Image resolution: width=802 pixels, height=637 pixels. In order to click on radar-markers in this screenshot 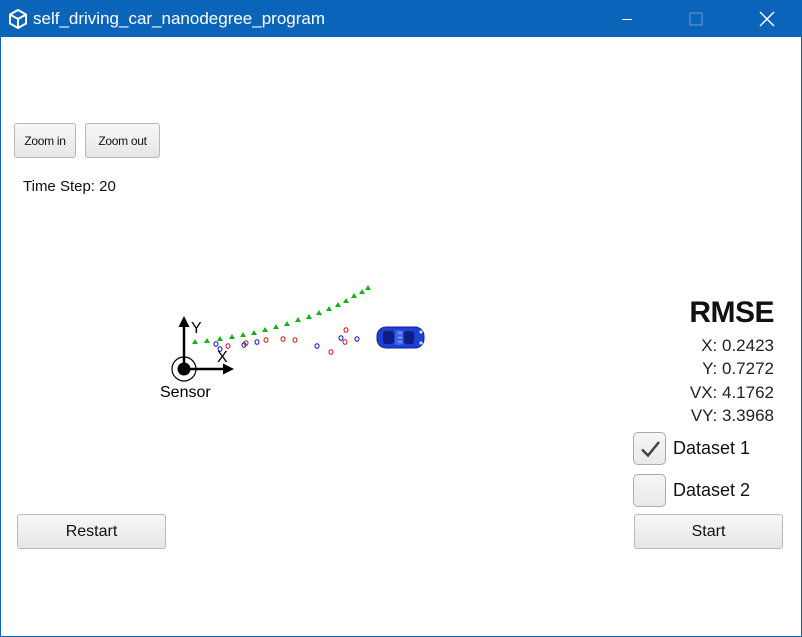, I will do `click(286, 343)`.